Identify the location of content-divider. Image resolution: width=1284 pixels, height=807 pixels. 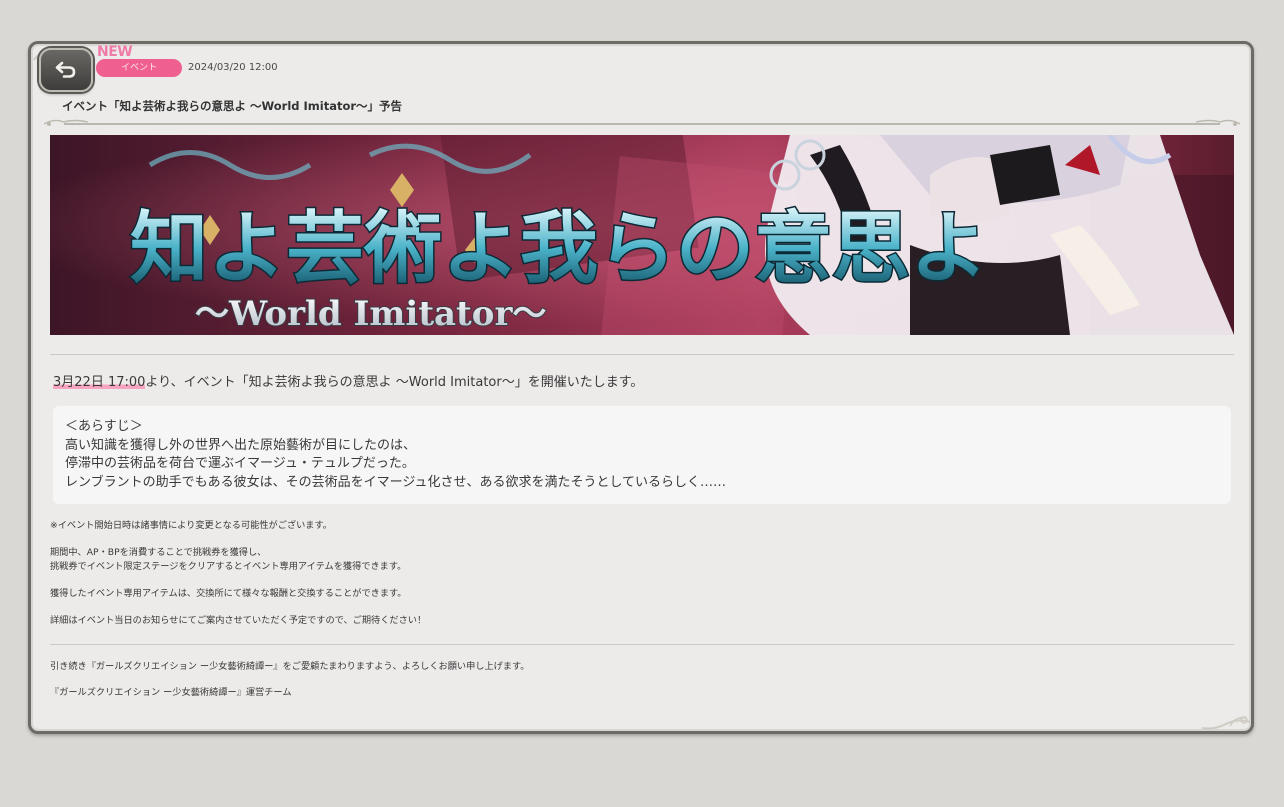
(642, 354).